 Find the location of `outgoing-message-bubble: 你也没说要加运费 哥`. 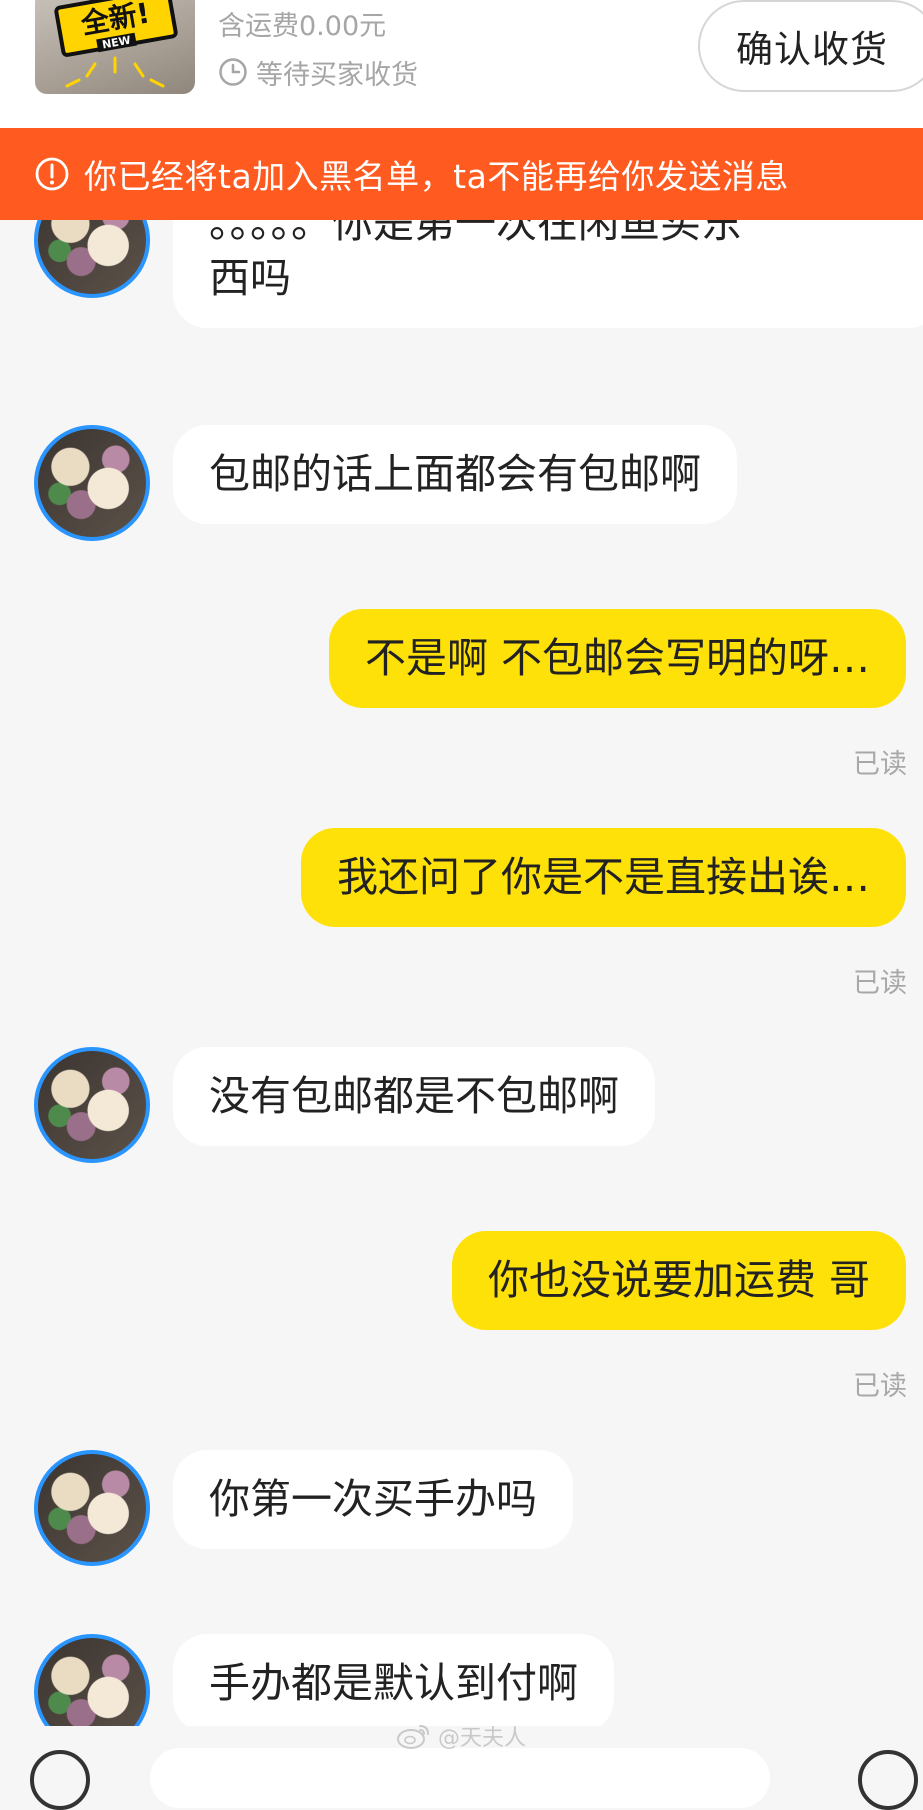

outgoing-message-bubble: 你也没说要加运费 哥 is located at coordinates (678, 1280).